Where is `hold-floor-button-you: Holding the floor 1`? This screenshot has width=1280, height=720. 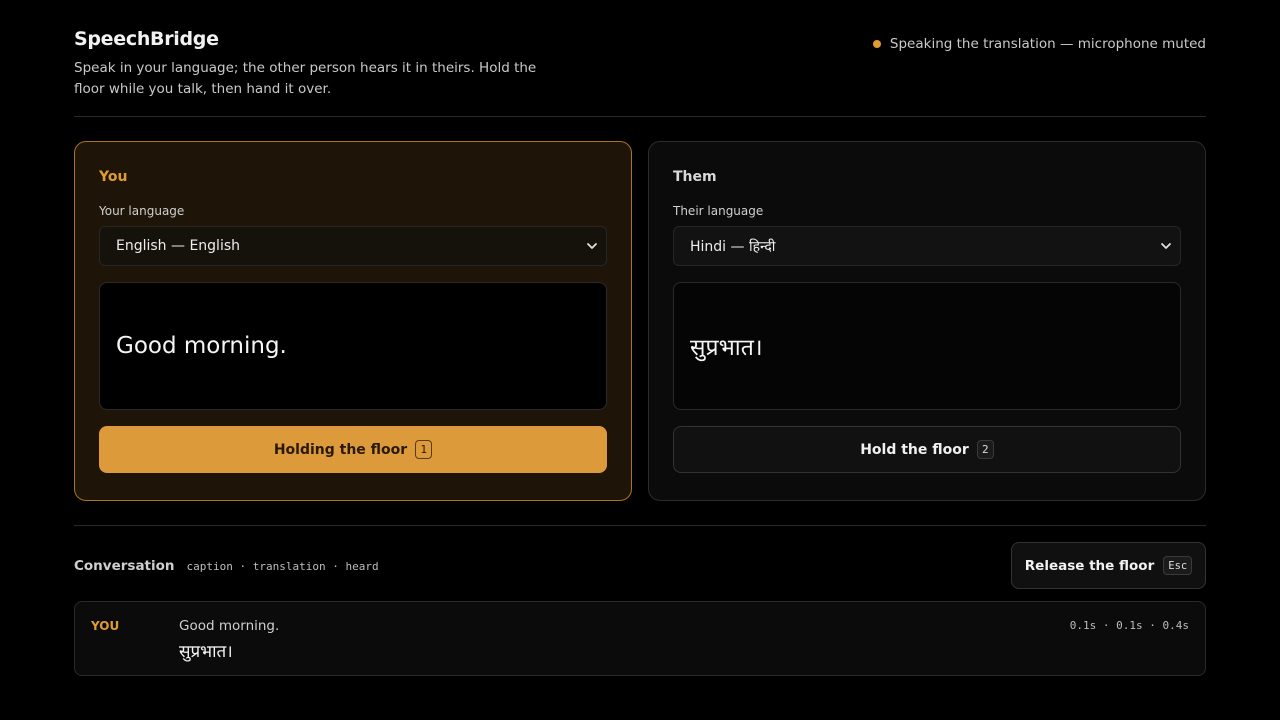
hold-floor-button-you: Holding the floor 1 is located at coordinates (353, 449).